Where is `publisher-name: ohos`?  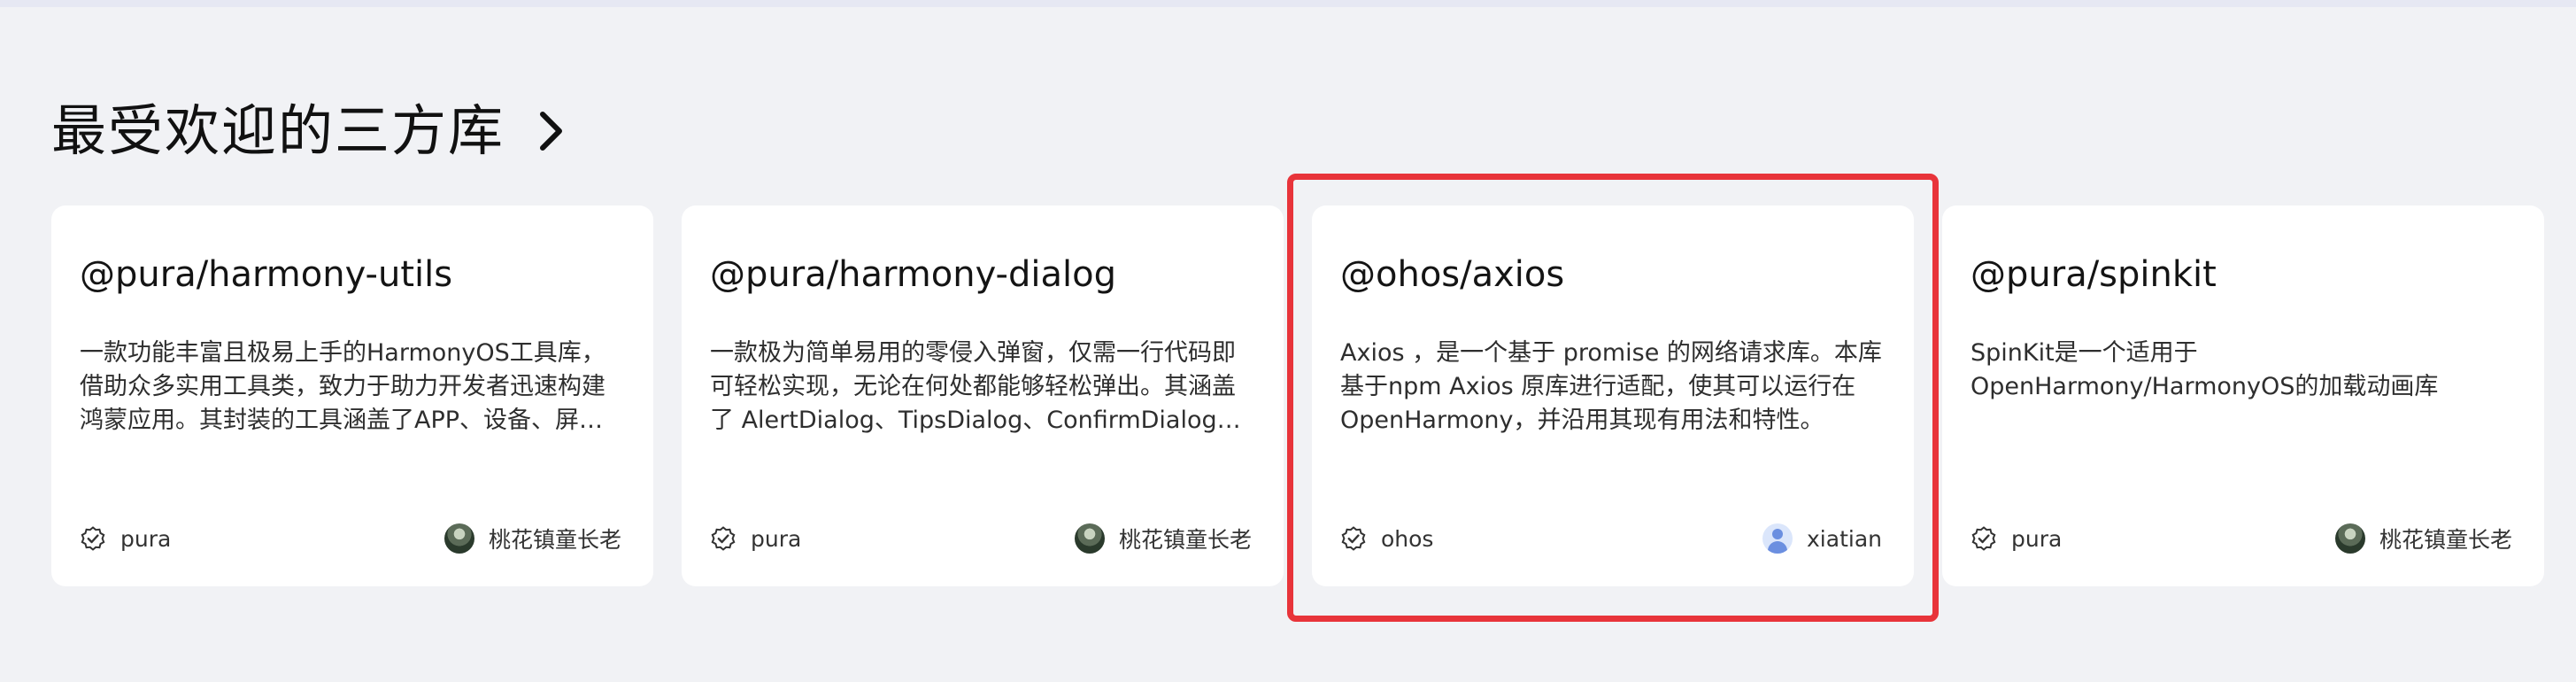 publisher-name: ohos is located at coordinates (1407, 538).